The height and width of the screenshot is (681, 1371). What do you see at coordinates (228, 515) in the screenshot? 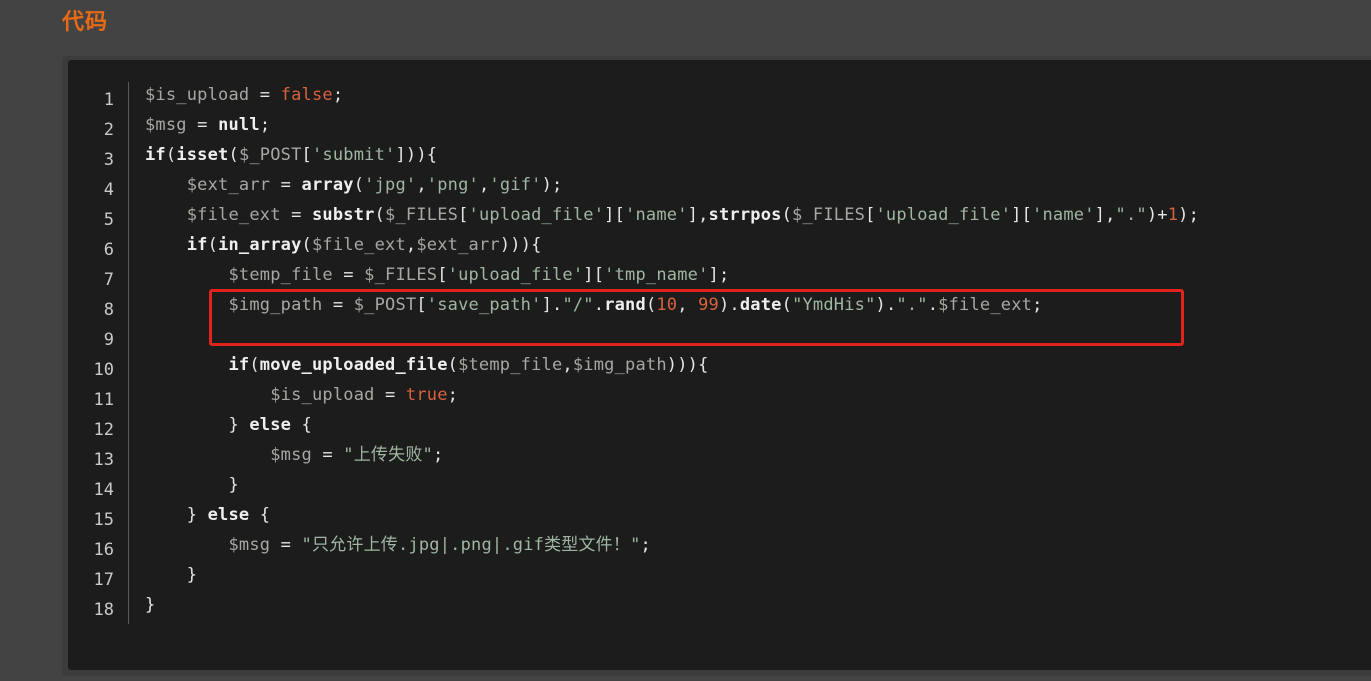
I see `code-token-kw: else` at bounding box center [228, 515].